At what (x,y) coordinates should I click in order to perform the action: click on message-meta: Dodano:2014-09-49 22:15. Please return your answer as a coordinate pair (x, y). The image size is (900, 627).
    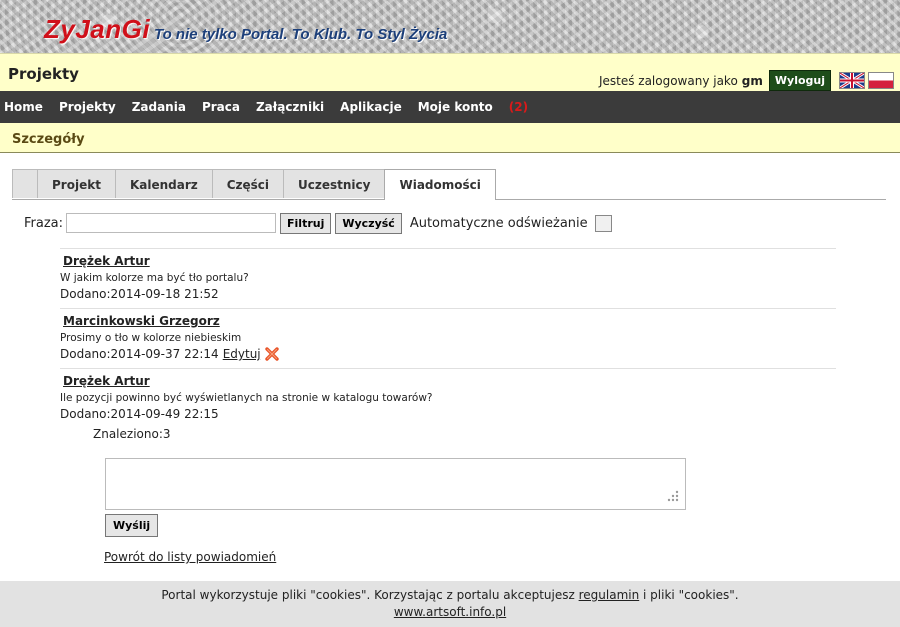
    Looking at the image, I should click on (448, 414).